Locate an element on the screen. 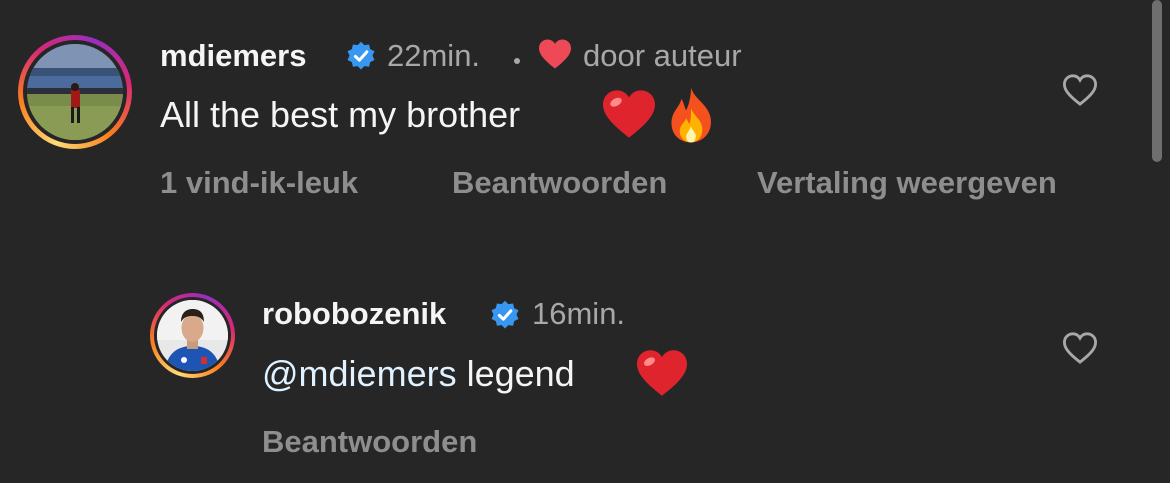 Image resolution: width=1170 pixels, height=483 pixels. comment-time: 22min. is located at coordinates (434, 55).